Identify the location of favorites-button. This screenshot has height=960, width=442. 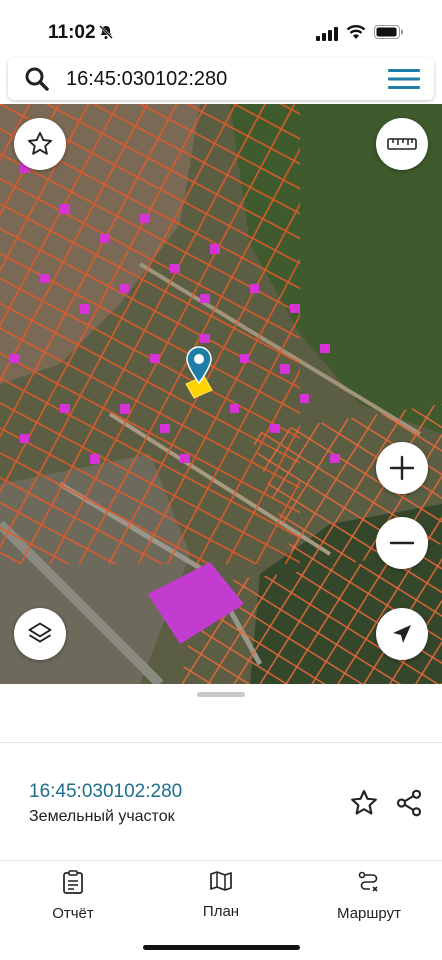
(40, 144).